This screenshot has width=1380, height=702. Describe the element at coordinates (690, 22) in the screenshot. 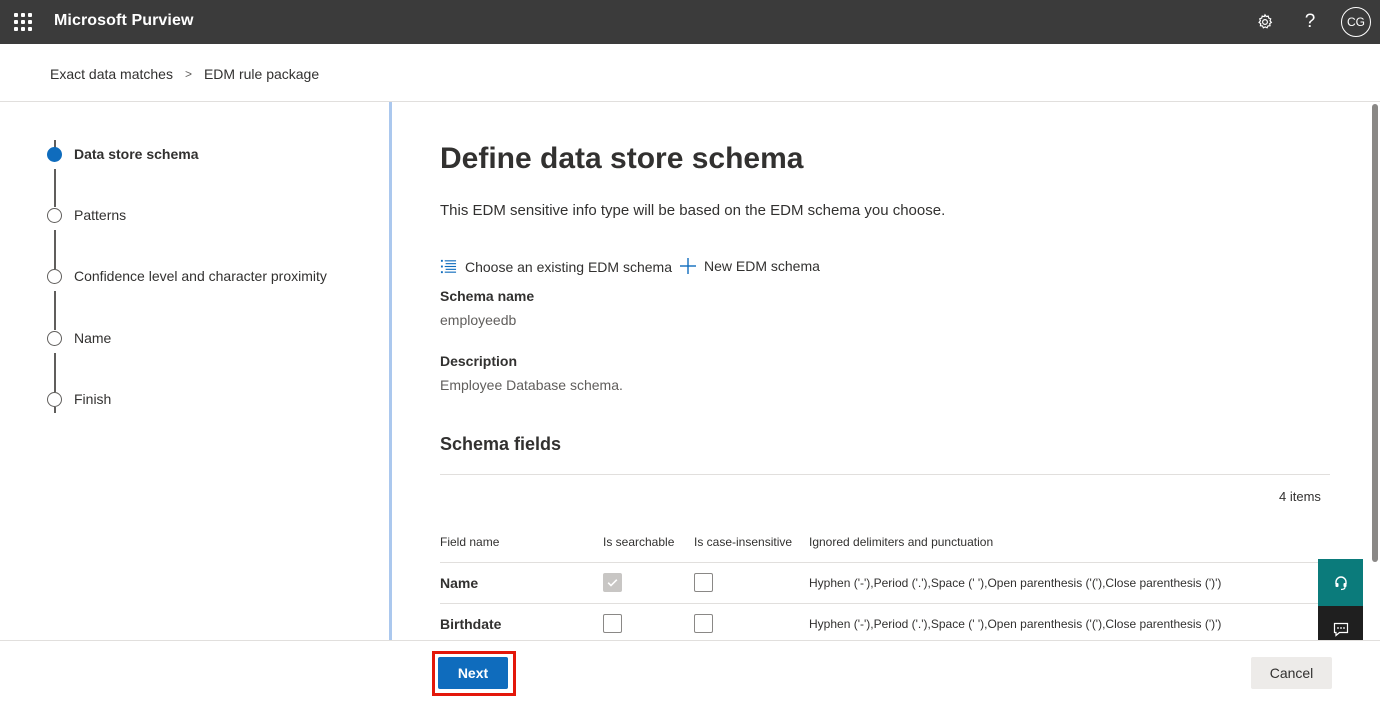

I see `top-bar: Microsoft Purview ? CG` at that location.